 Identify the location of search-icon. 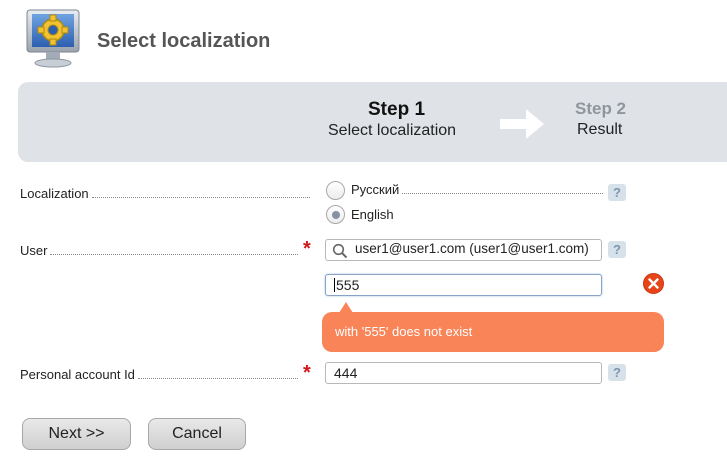
(340, 251).